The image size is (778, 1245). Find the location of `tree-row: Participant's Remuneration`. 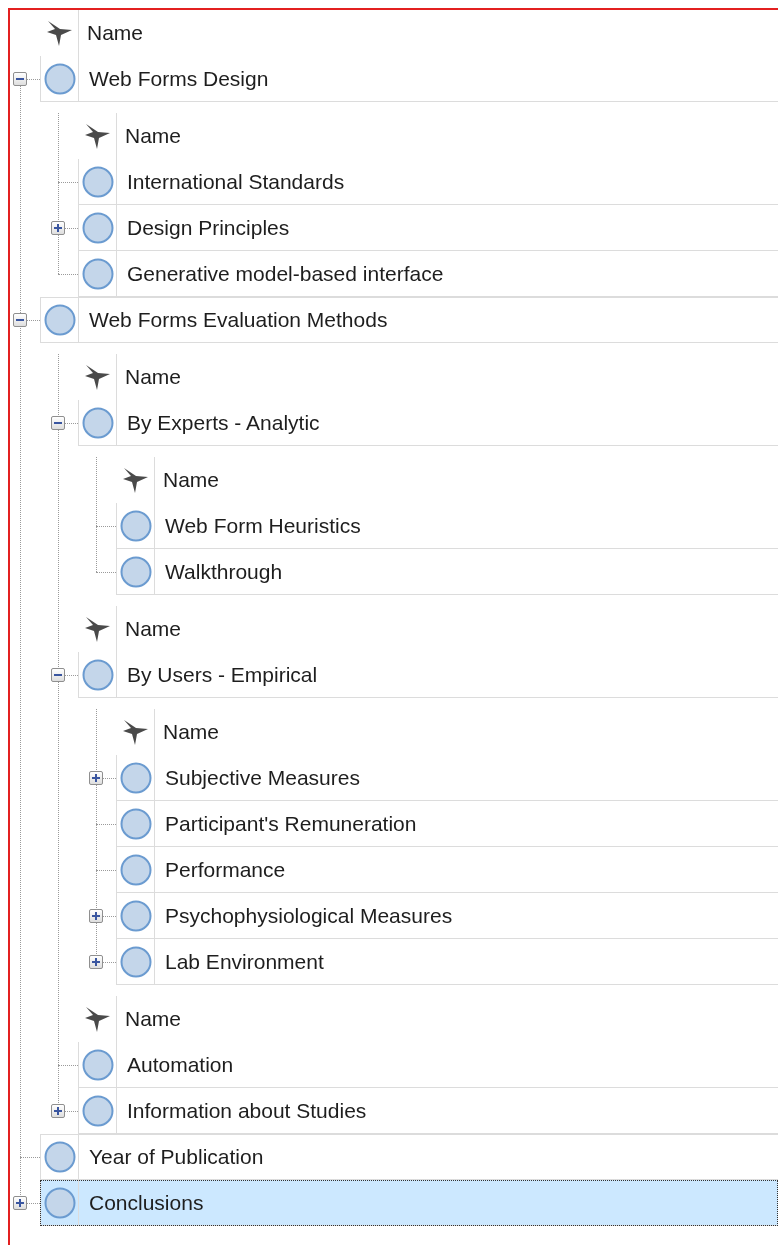

tree-row: Participant's Remuneration is located at coordinates (447, 824).